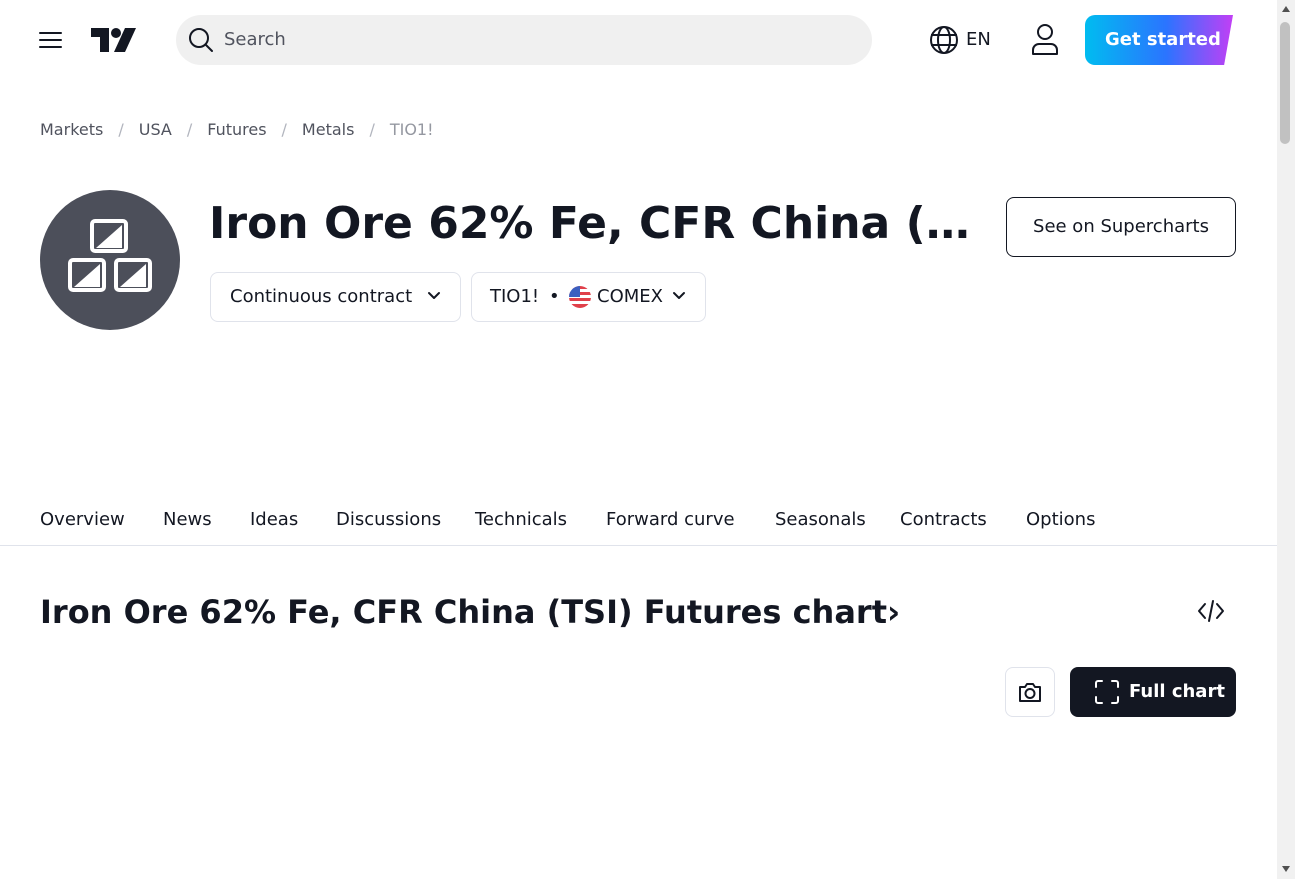 The height and width of the screenshot is (879, 1295). Describe the element at coordinates (1285, 83) in the screenshot. I see `scrollbar-thumb` at that location.